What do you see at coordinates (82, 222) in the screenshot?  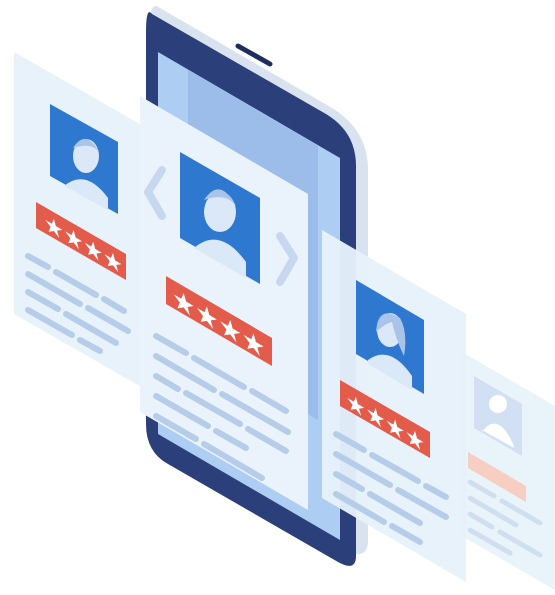 I see `review-card-far-left: ★★★★` at bounding box center [82, 222].